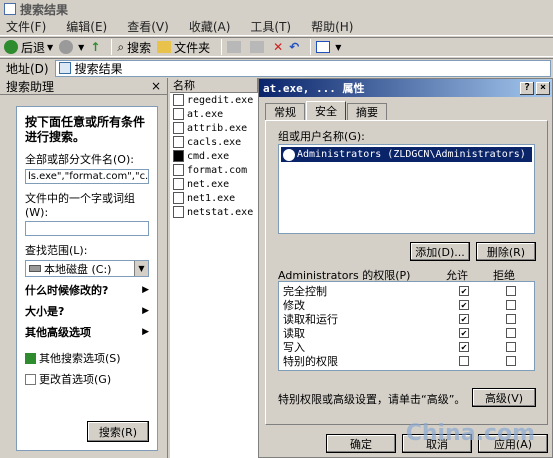  I want to click on word-input, so click(87, 228).